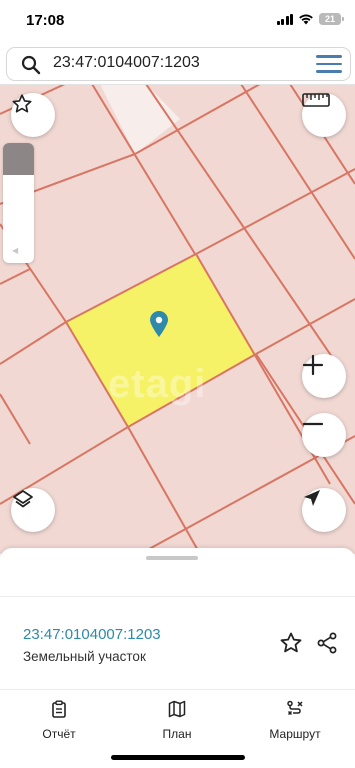  Describe the element at coordinates (92, 634) in the screenshot. I see `parcel-number-link: 23:47:0104007:1203` at that location.